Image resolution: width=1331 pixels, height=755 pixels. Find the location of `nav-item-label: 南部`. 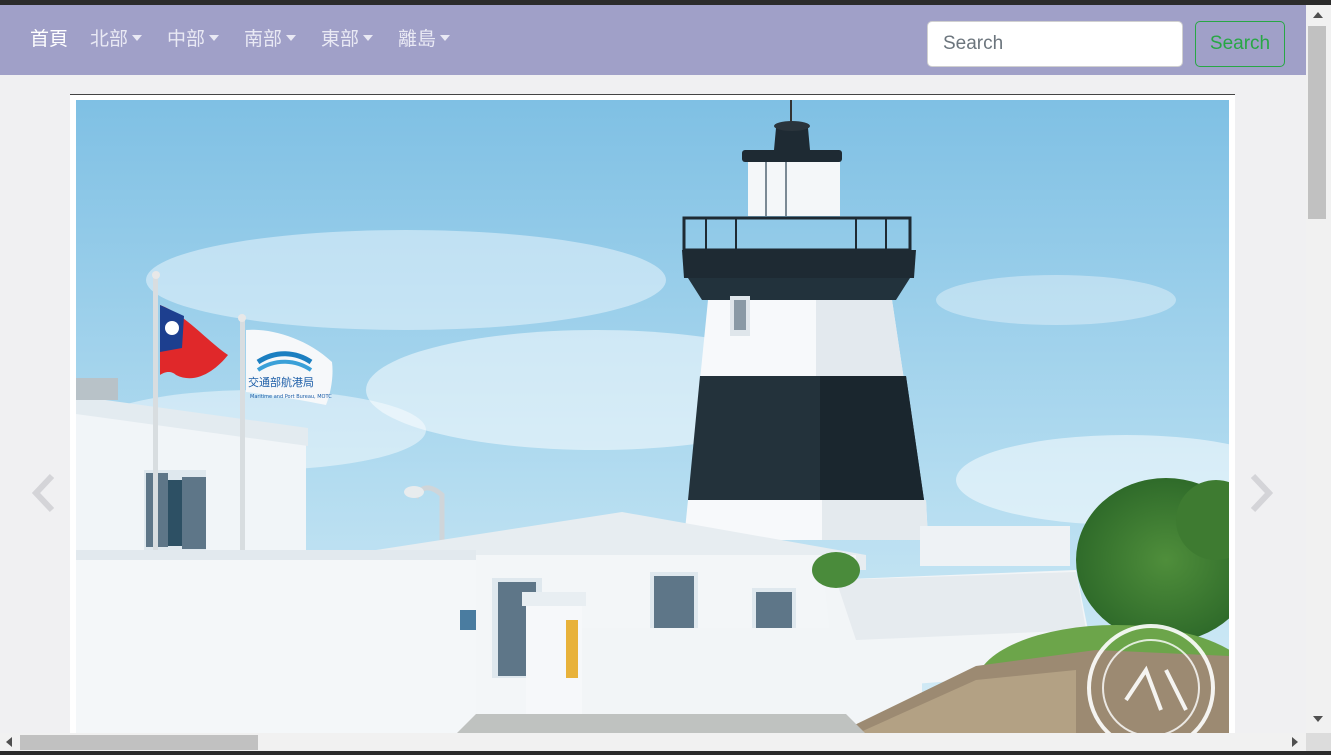

nav-item-label: 南部 is located at coordinates (263, 39).